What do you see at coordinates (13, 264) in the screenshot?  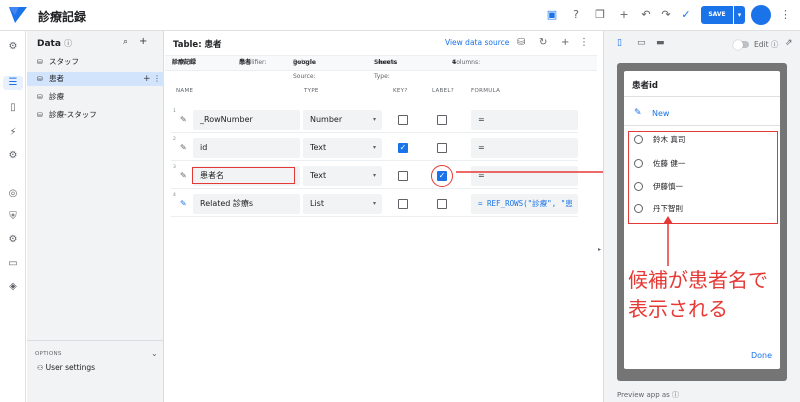 I see `nav-manage-icon: ▭` at bounding box center [13, 264].